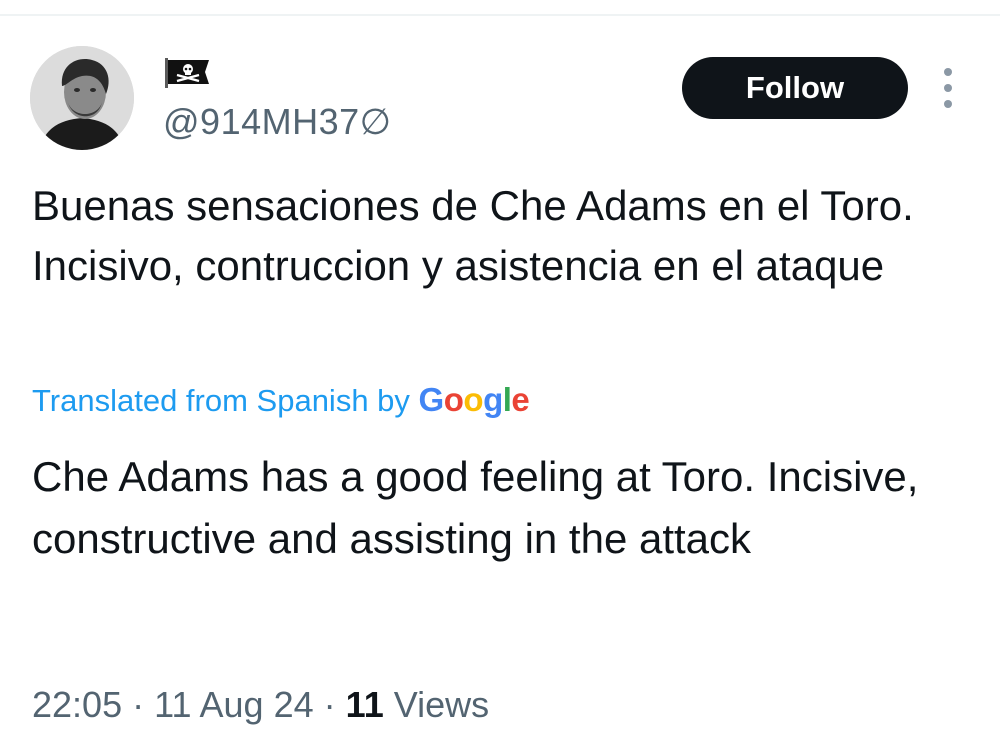 The width and height of the screenshot is (1000, 748). I want to click on profile-photo-icon, so click(82, 98).